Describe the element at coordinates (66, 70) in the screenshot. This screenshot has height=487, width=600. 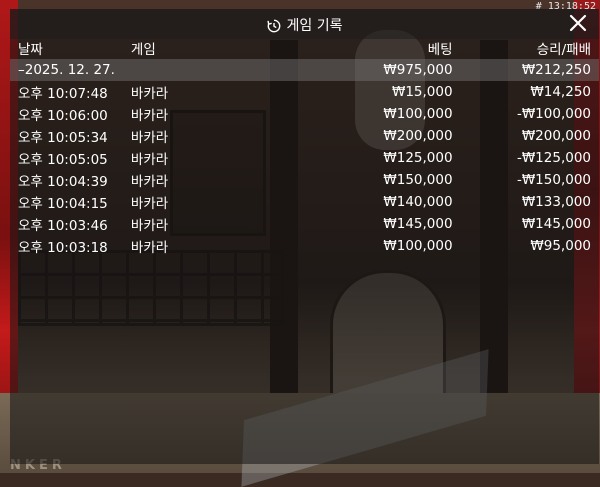
I see `summary-date: –2025. 12. 27.` at that location.